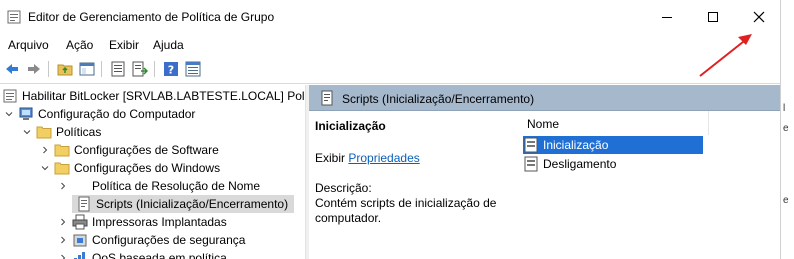 This screenshot has height=259, width=794. What do you see at coordinates (343, 188) in the screenshot?
I see `description-label: Descrição:` at bounding box center [343, 188].